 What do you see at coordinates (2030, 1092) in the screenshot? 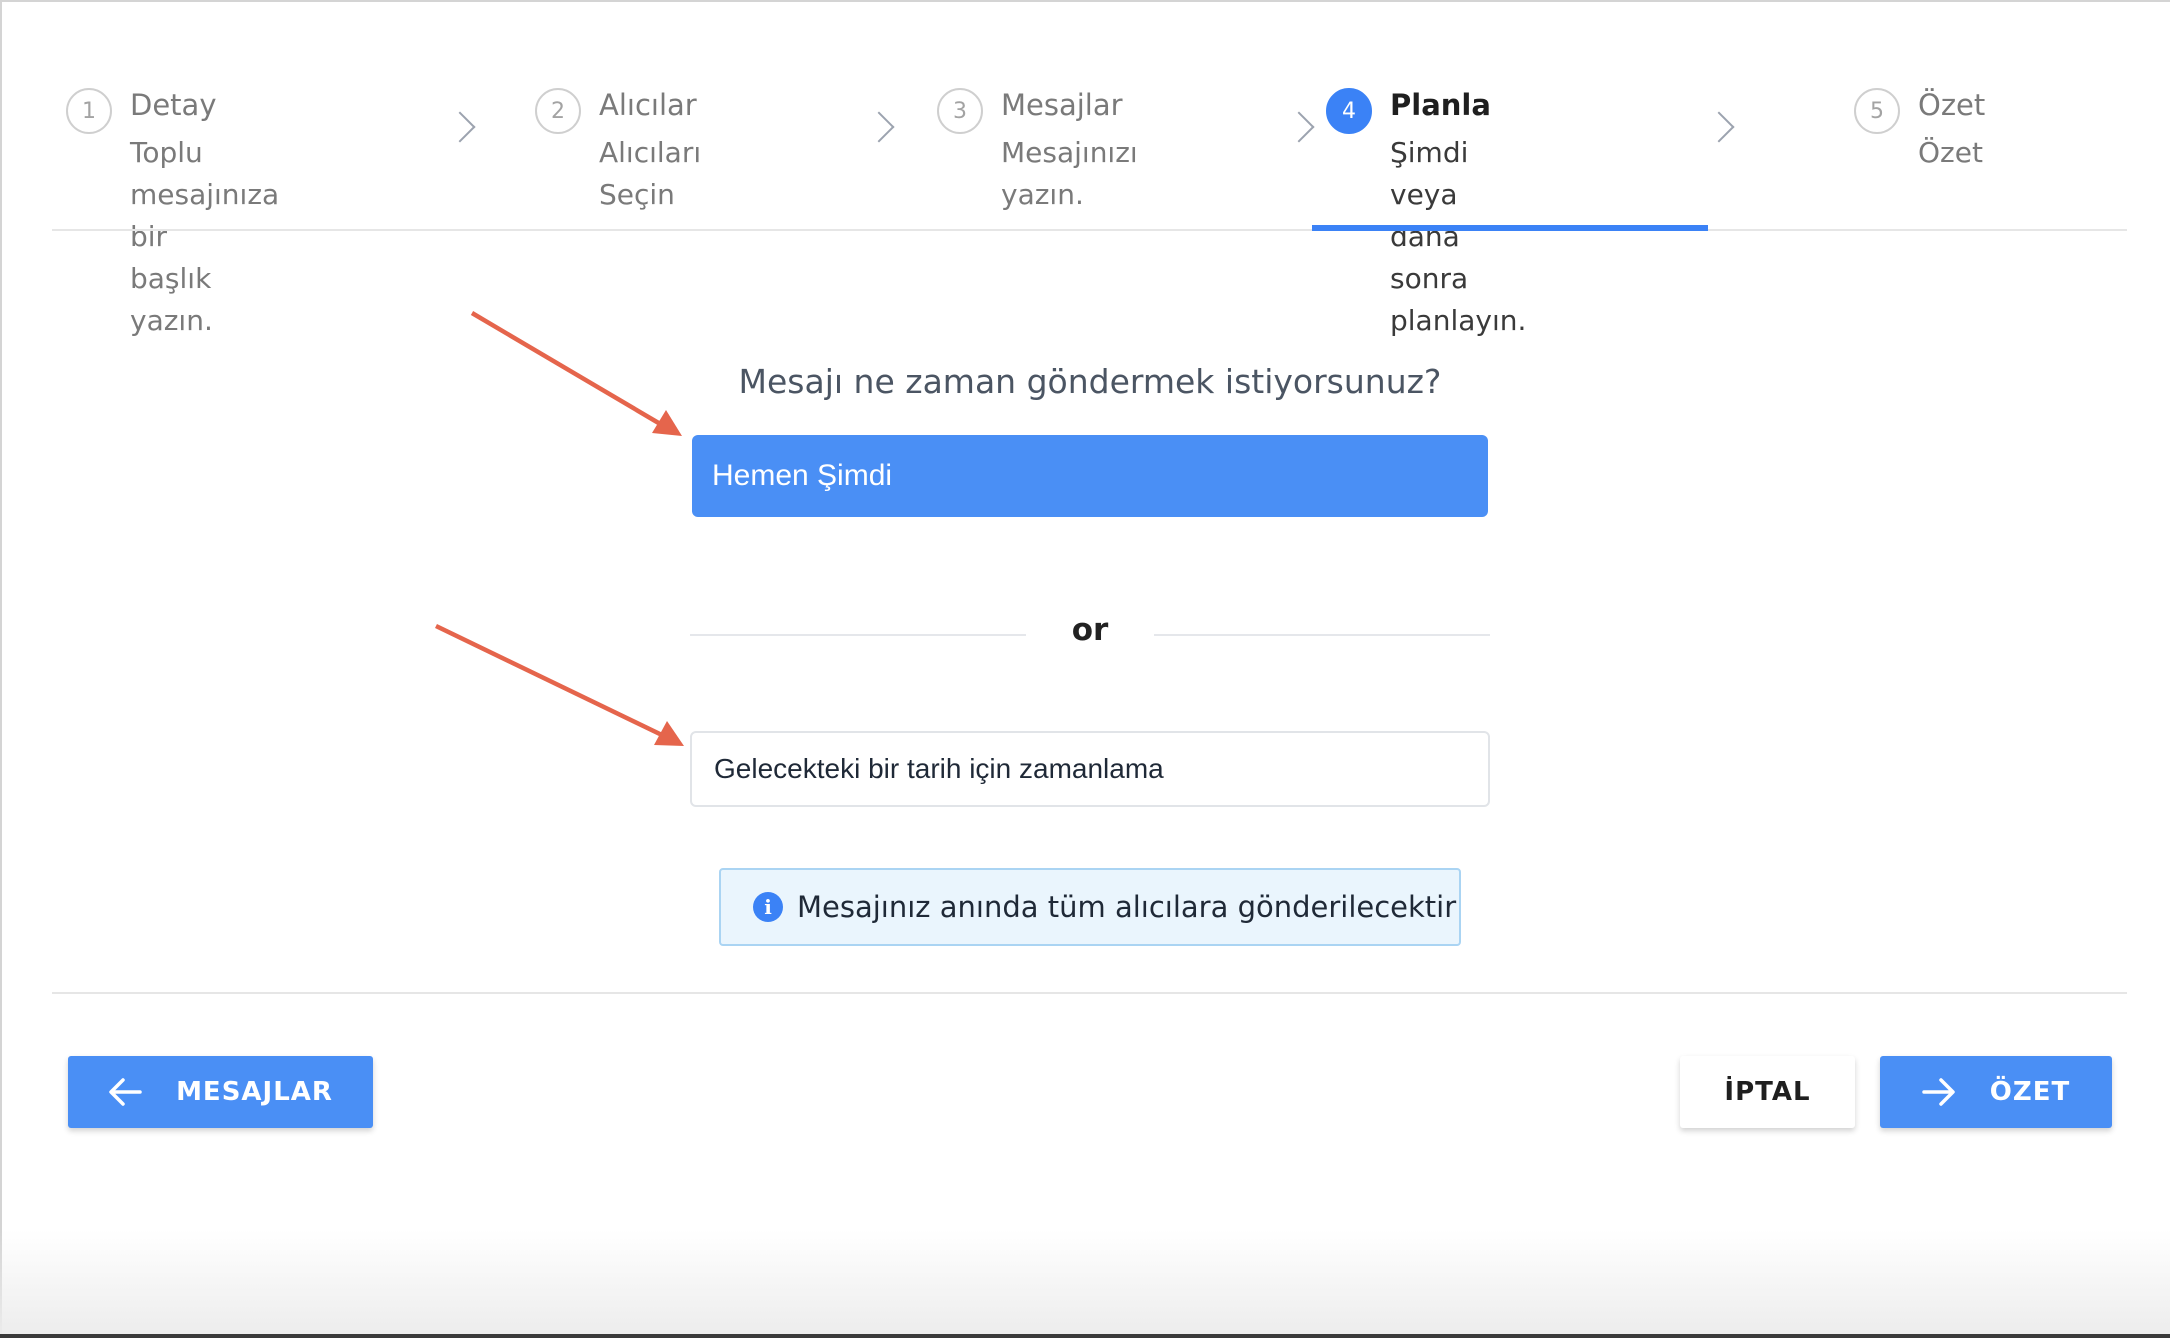
I see `next-button-label: ÖZET` at bounding box center [2030, 1092].